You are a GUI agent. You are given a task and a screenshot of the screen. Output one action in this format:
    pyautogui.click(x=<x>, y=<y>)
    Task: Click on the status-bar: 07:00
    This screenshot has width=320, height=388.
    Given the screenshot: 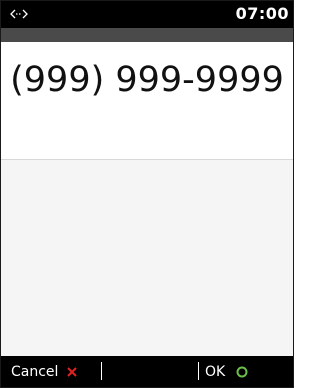 What is the action you would take?
    pyautogui.click(x=147, y=14)
    